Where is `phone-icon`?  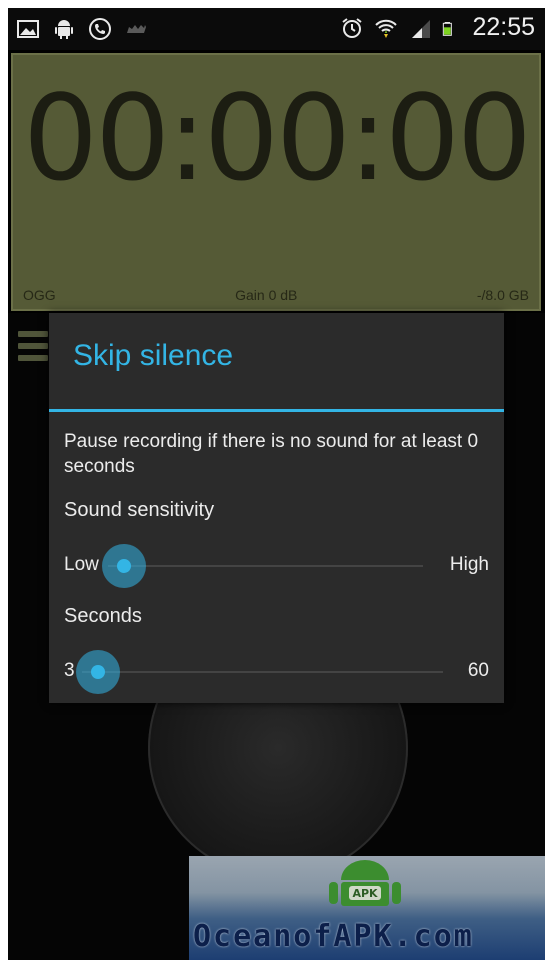
phone-icon is located at coordinates (100, 29).